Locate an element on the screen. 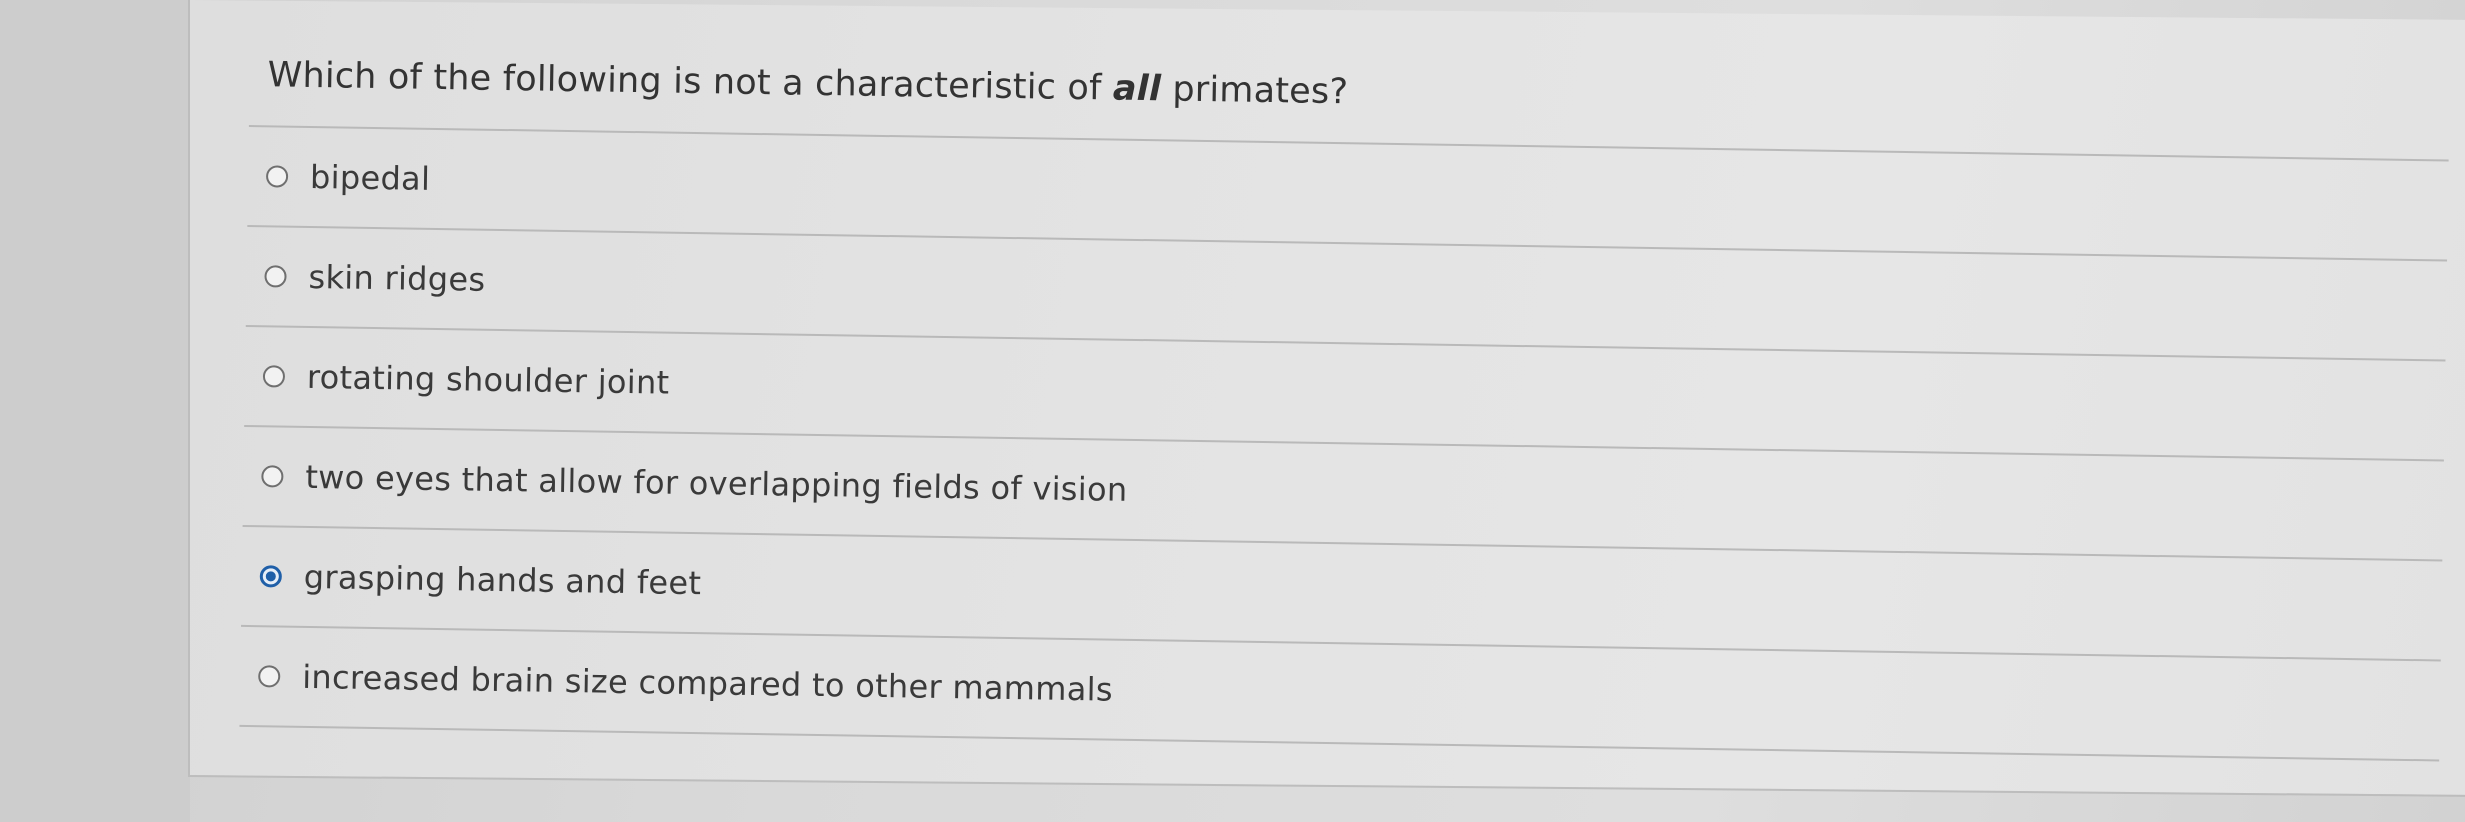 The width and height of the screenshot is (2465, 822). question-text-after: primates? is located at coordinates (1260, 91).